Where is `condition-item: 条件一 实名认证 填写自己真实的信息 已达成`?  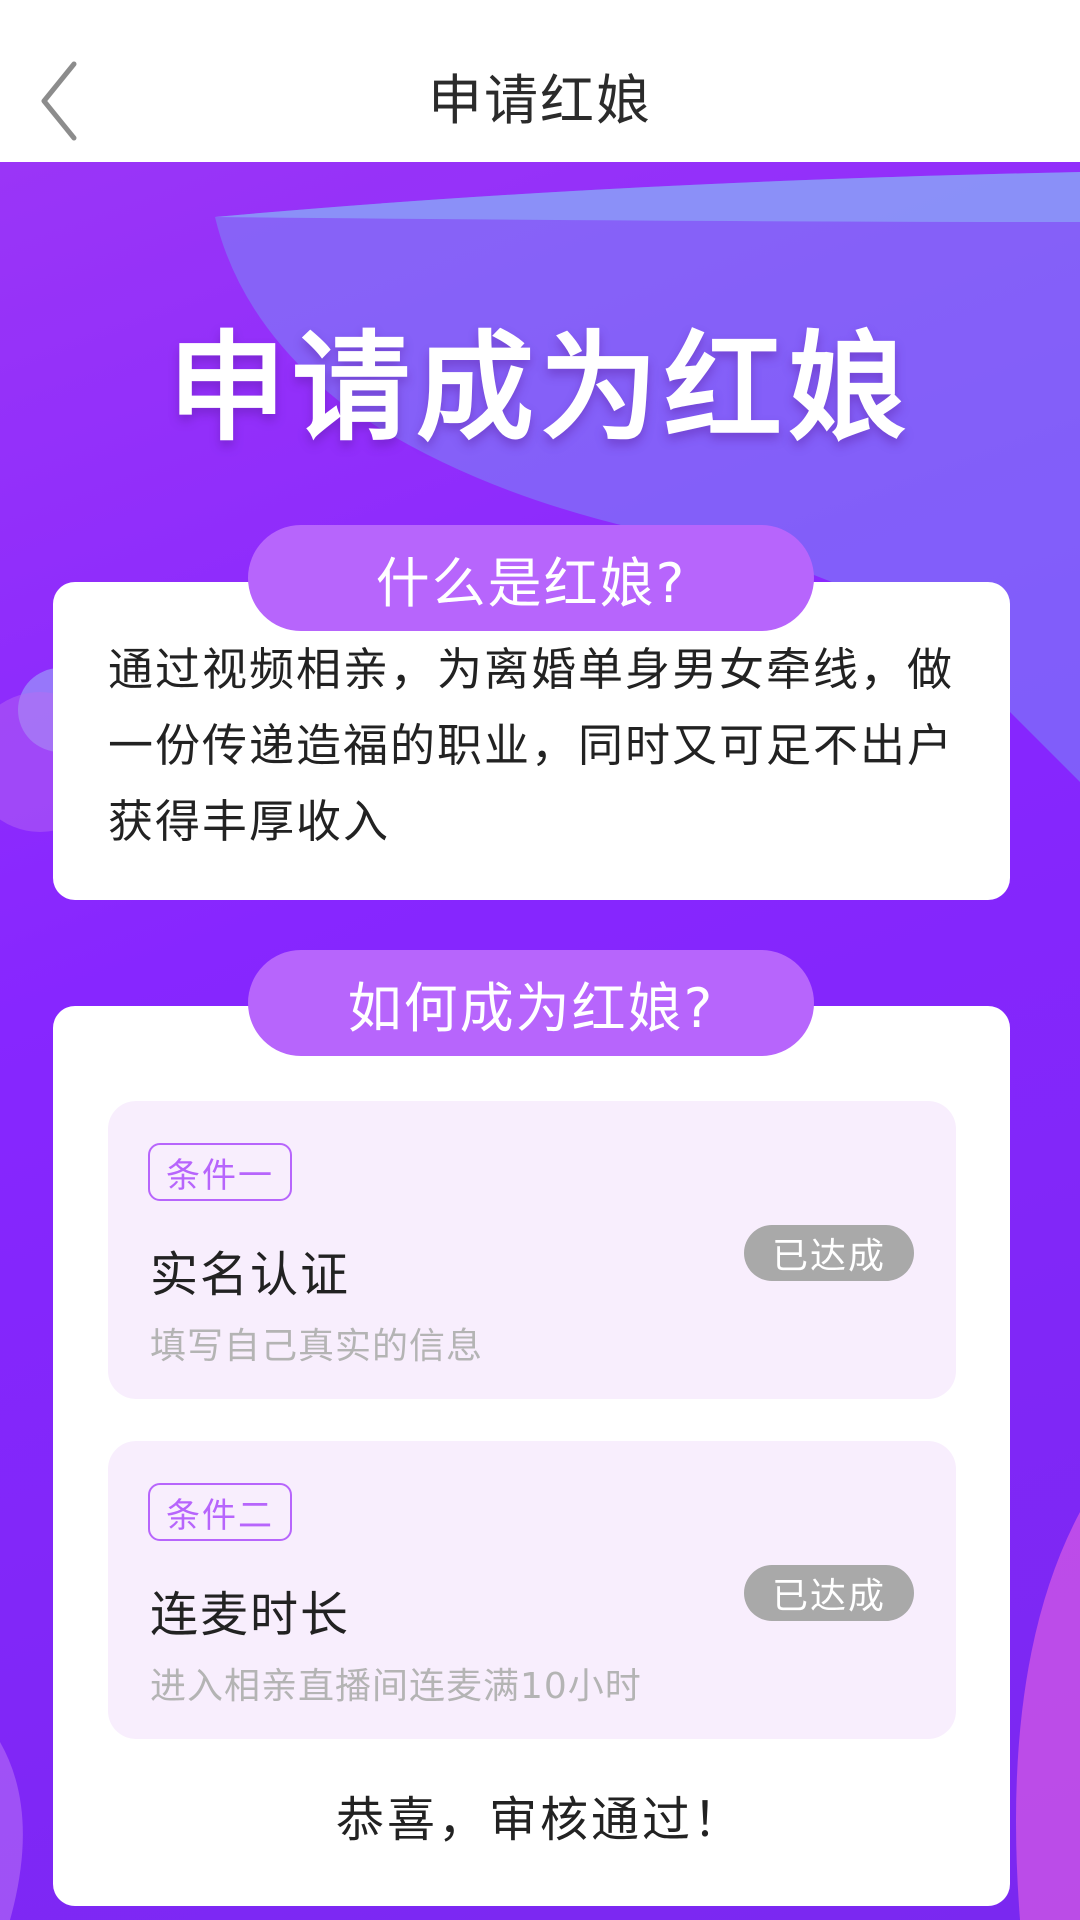
condition-item: 条件一 实名认证 填写自己真实的信息 已达成 is located at coordinates (532, 1250).